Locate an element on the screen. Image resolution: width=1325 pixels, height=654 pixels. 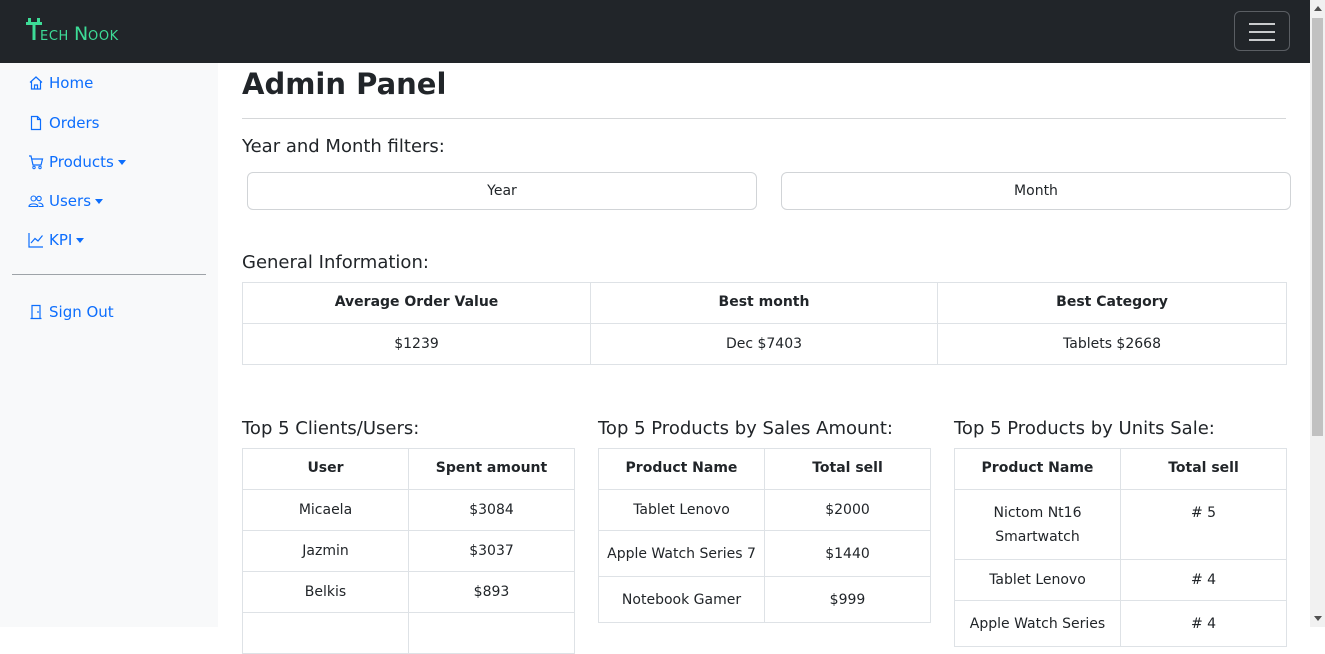
table-row: Belkis $893 is located at coordinates (408, 592).